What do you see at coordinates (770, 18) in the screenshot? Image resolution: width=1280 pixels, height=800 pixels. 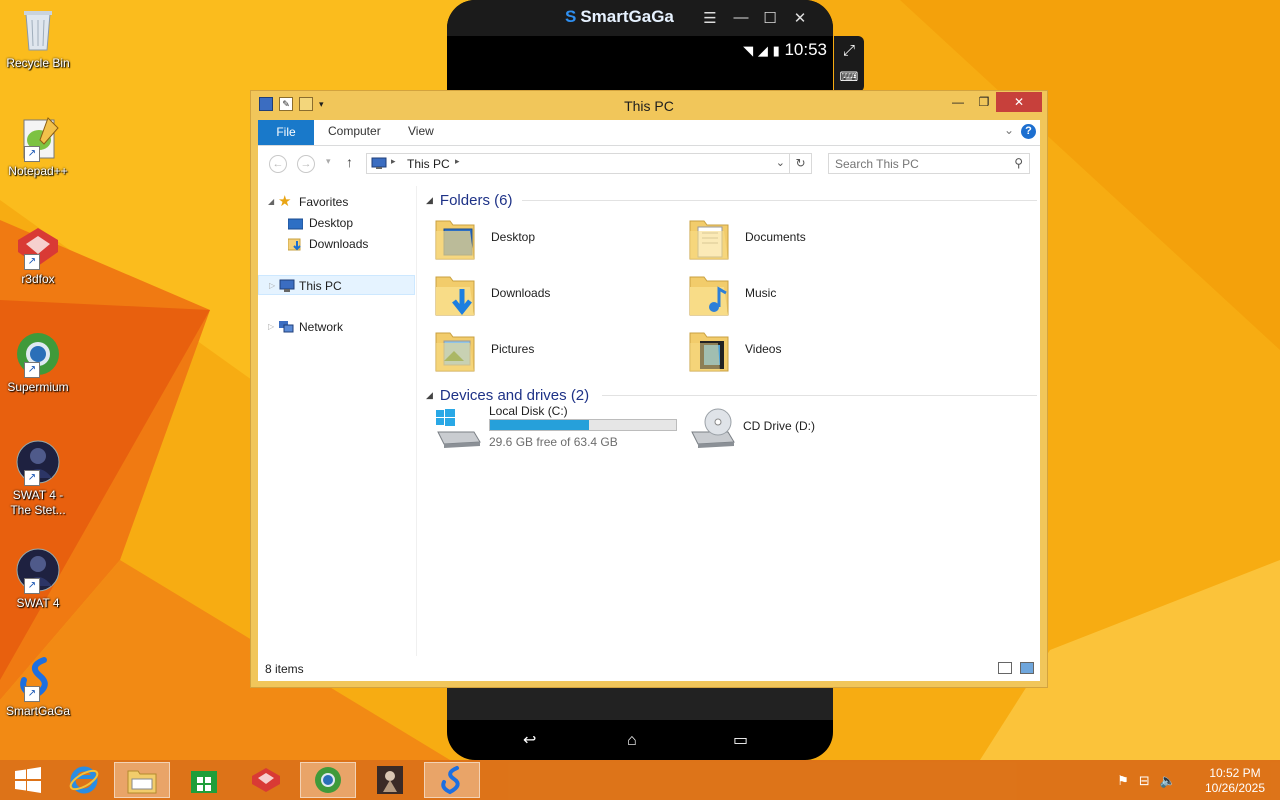 I see `maximize-icon: ☐` at bounding box center [770, 18].